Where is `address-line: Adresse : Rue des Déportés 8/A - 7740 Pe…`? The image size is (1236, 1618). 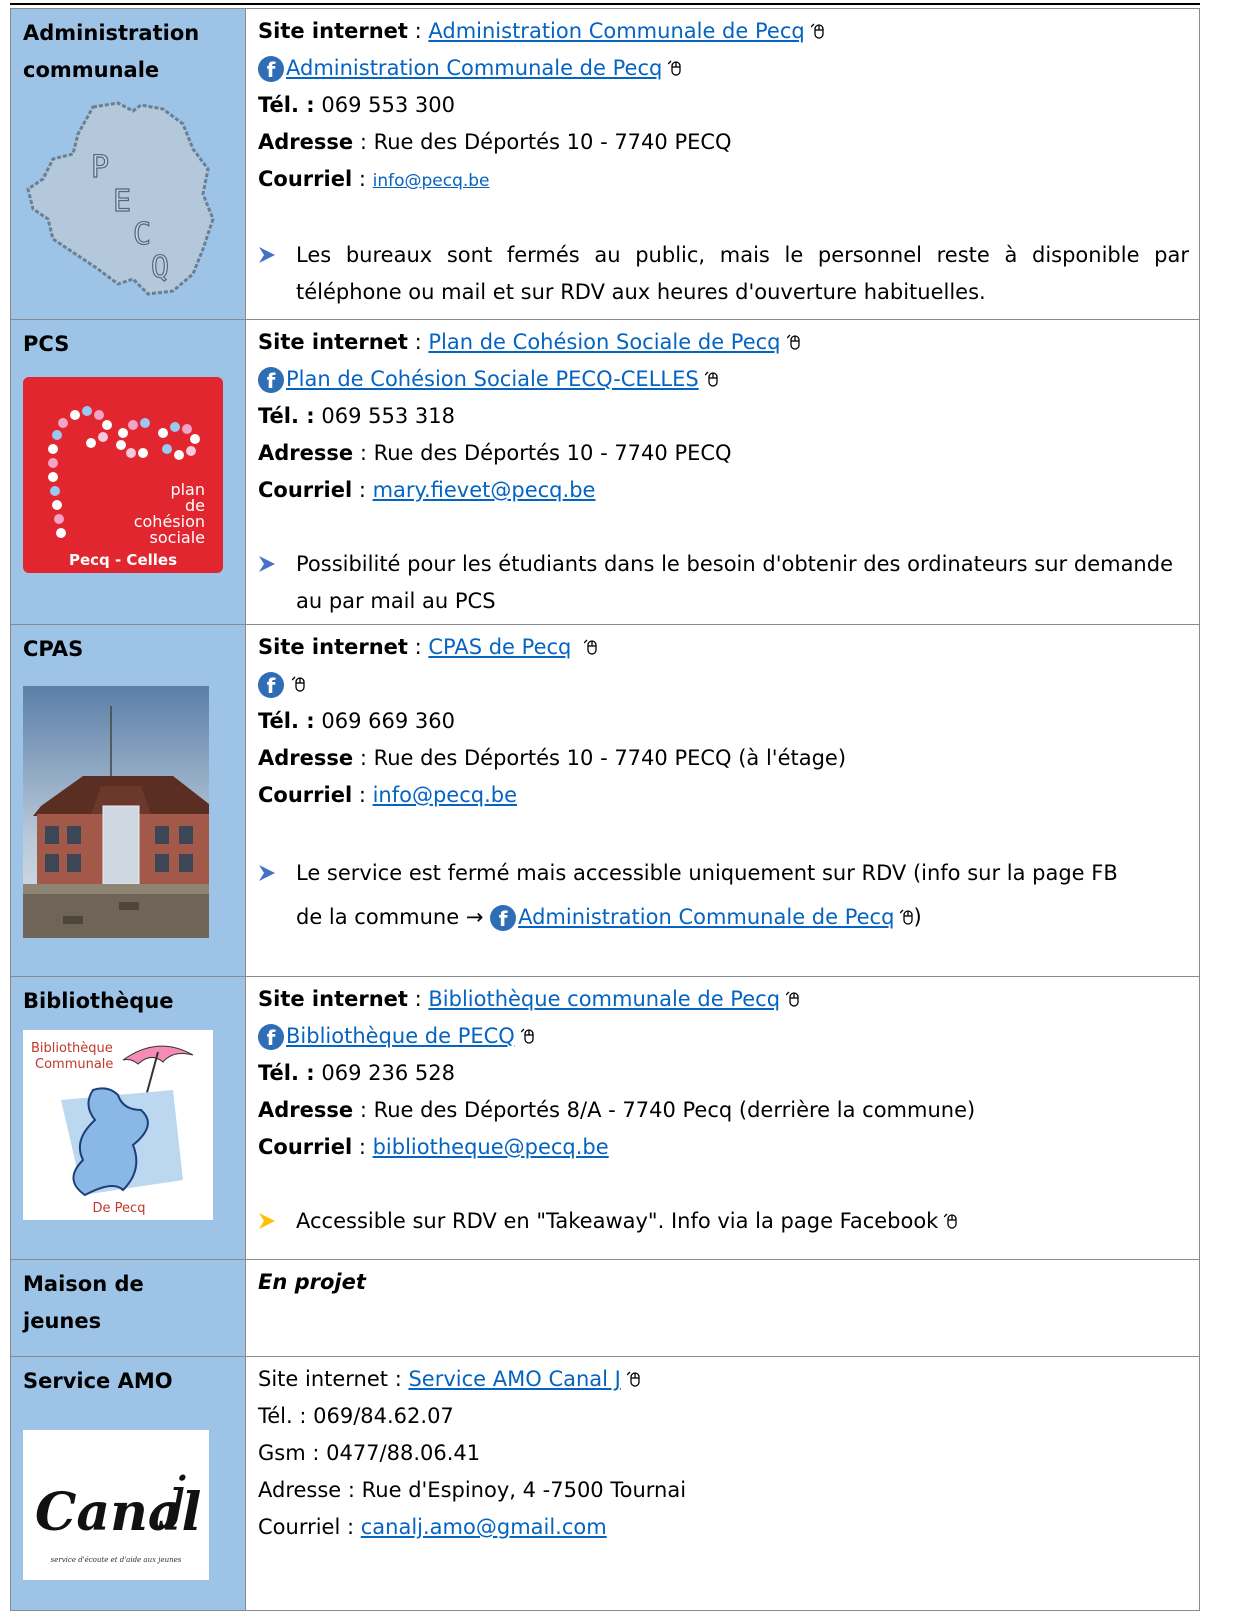
address-line: Adresse : Rue des Déportés 8/A - 7740 Pe… is located at coordinates (617, 1110).